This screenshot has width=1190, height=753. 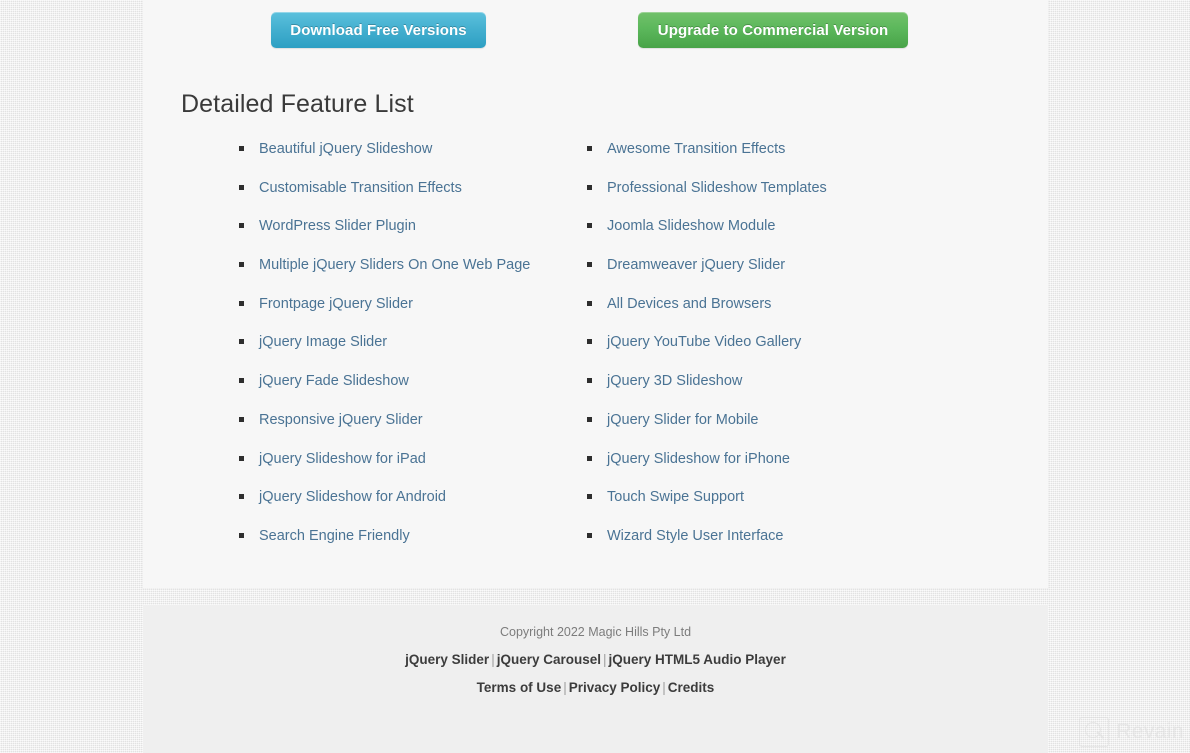 I want to click on footer-link-jquery-carousel: jQuery Carousel, so click(x=549, y=659).